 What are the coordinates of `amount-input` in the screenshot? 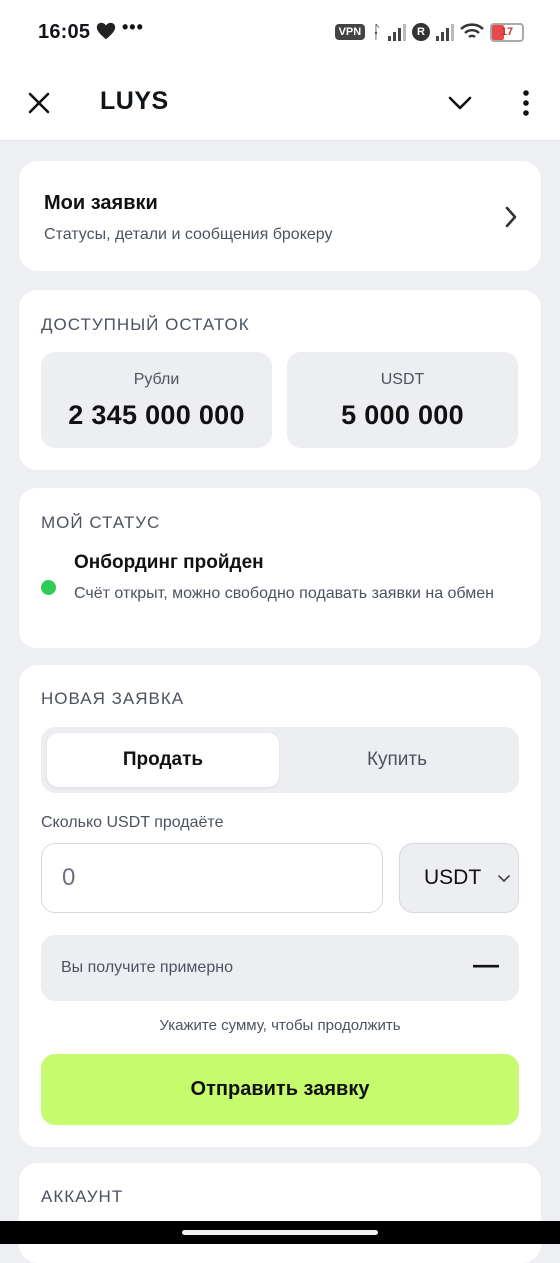 It's located at (212, 878).